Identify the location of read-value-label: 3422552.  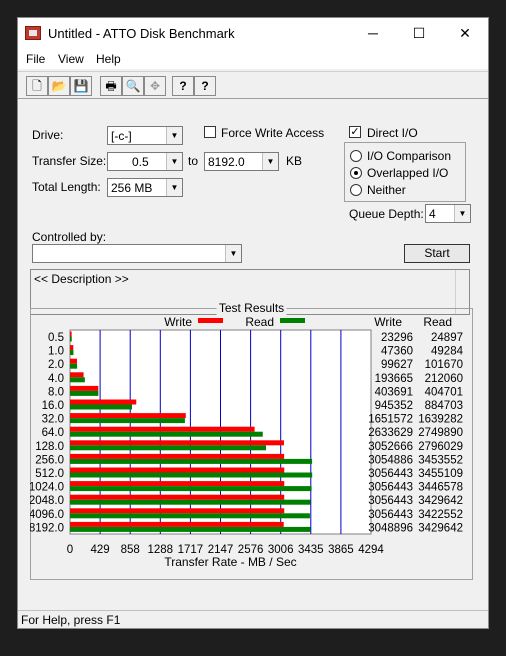
(440, 515).